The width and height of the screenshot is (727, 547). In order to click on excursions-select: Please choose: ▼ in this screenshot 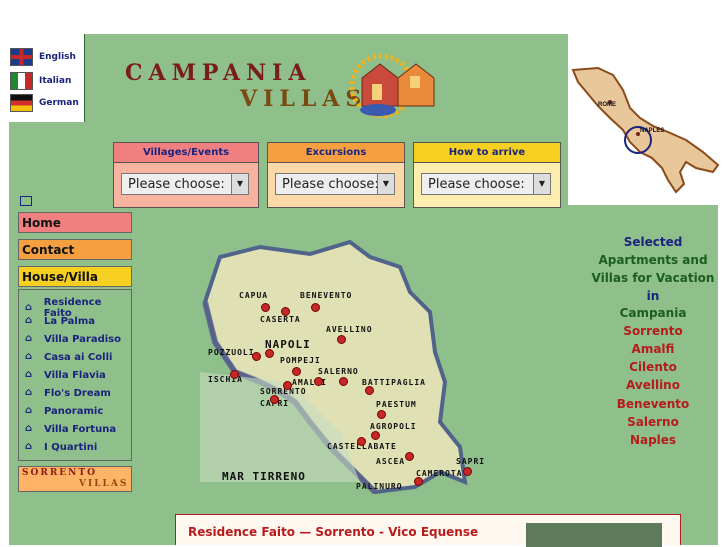, I will do `click(335, 184)`.